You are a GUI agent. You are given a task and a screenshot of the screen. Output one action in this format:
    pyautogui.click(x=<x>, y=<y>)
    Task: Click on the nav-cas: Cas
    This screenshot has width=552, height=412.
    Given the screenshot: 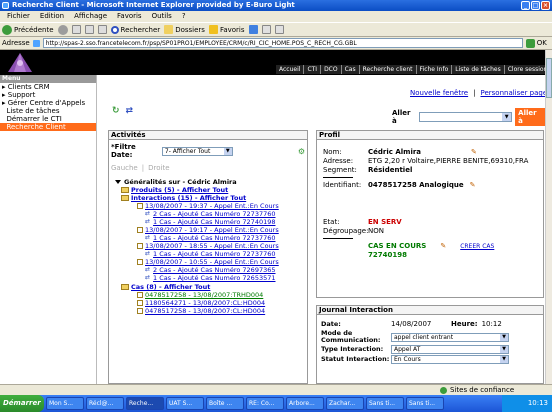 What is the action you would take?
    pyautogui.click(x=350, y=69)
    